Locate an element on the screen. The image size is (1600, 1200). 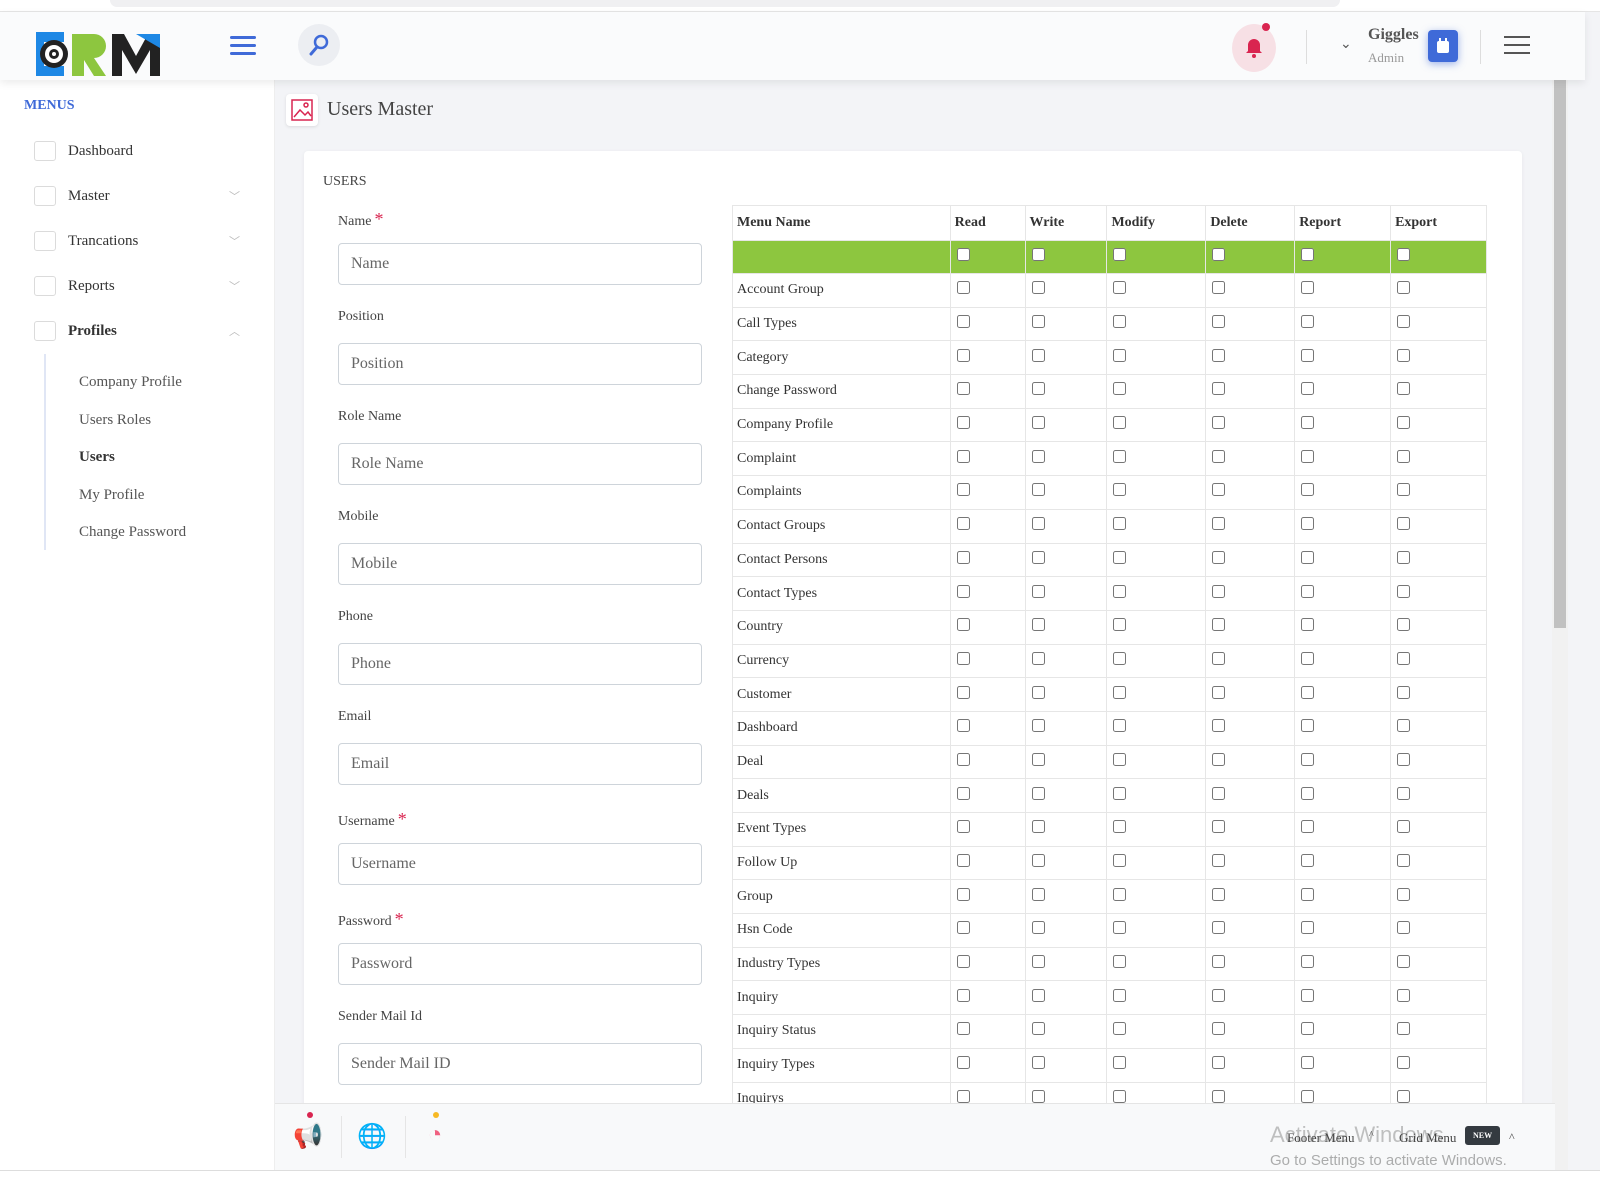
select-all-delete-checkbox is located at coordinates (1219, 254).